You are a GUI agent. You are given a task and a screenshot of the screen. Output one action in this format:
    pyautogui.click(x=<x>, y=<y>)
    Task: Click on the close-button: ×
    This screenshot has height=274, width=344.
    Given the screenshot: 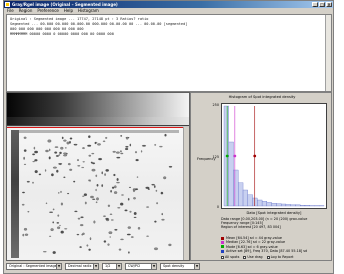 What is the action you would take?
    pyautogui.click(x=329, y=4)
    